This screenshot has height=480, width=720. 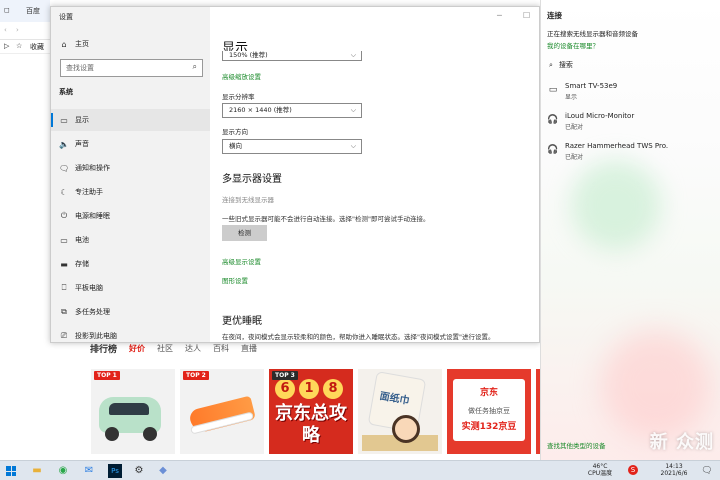 What do you see at coordinates (130, 44) in the screenshot?
I see `nav-home: ⌂ 主页` at bounding box center [130, 44].